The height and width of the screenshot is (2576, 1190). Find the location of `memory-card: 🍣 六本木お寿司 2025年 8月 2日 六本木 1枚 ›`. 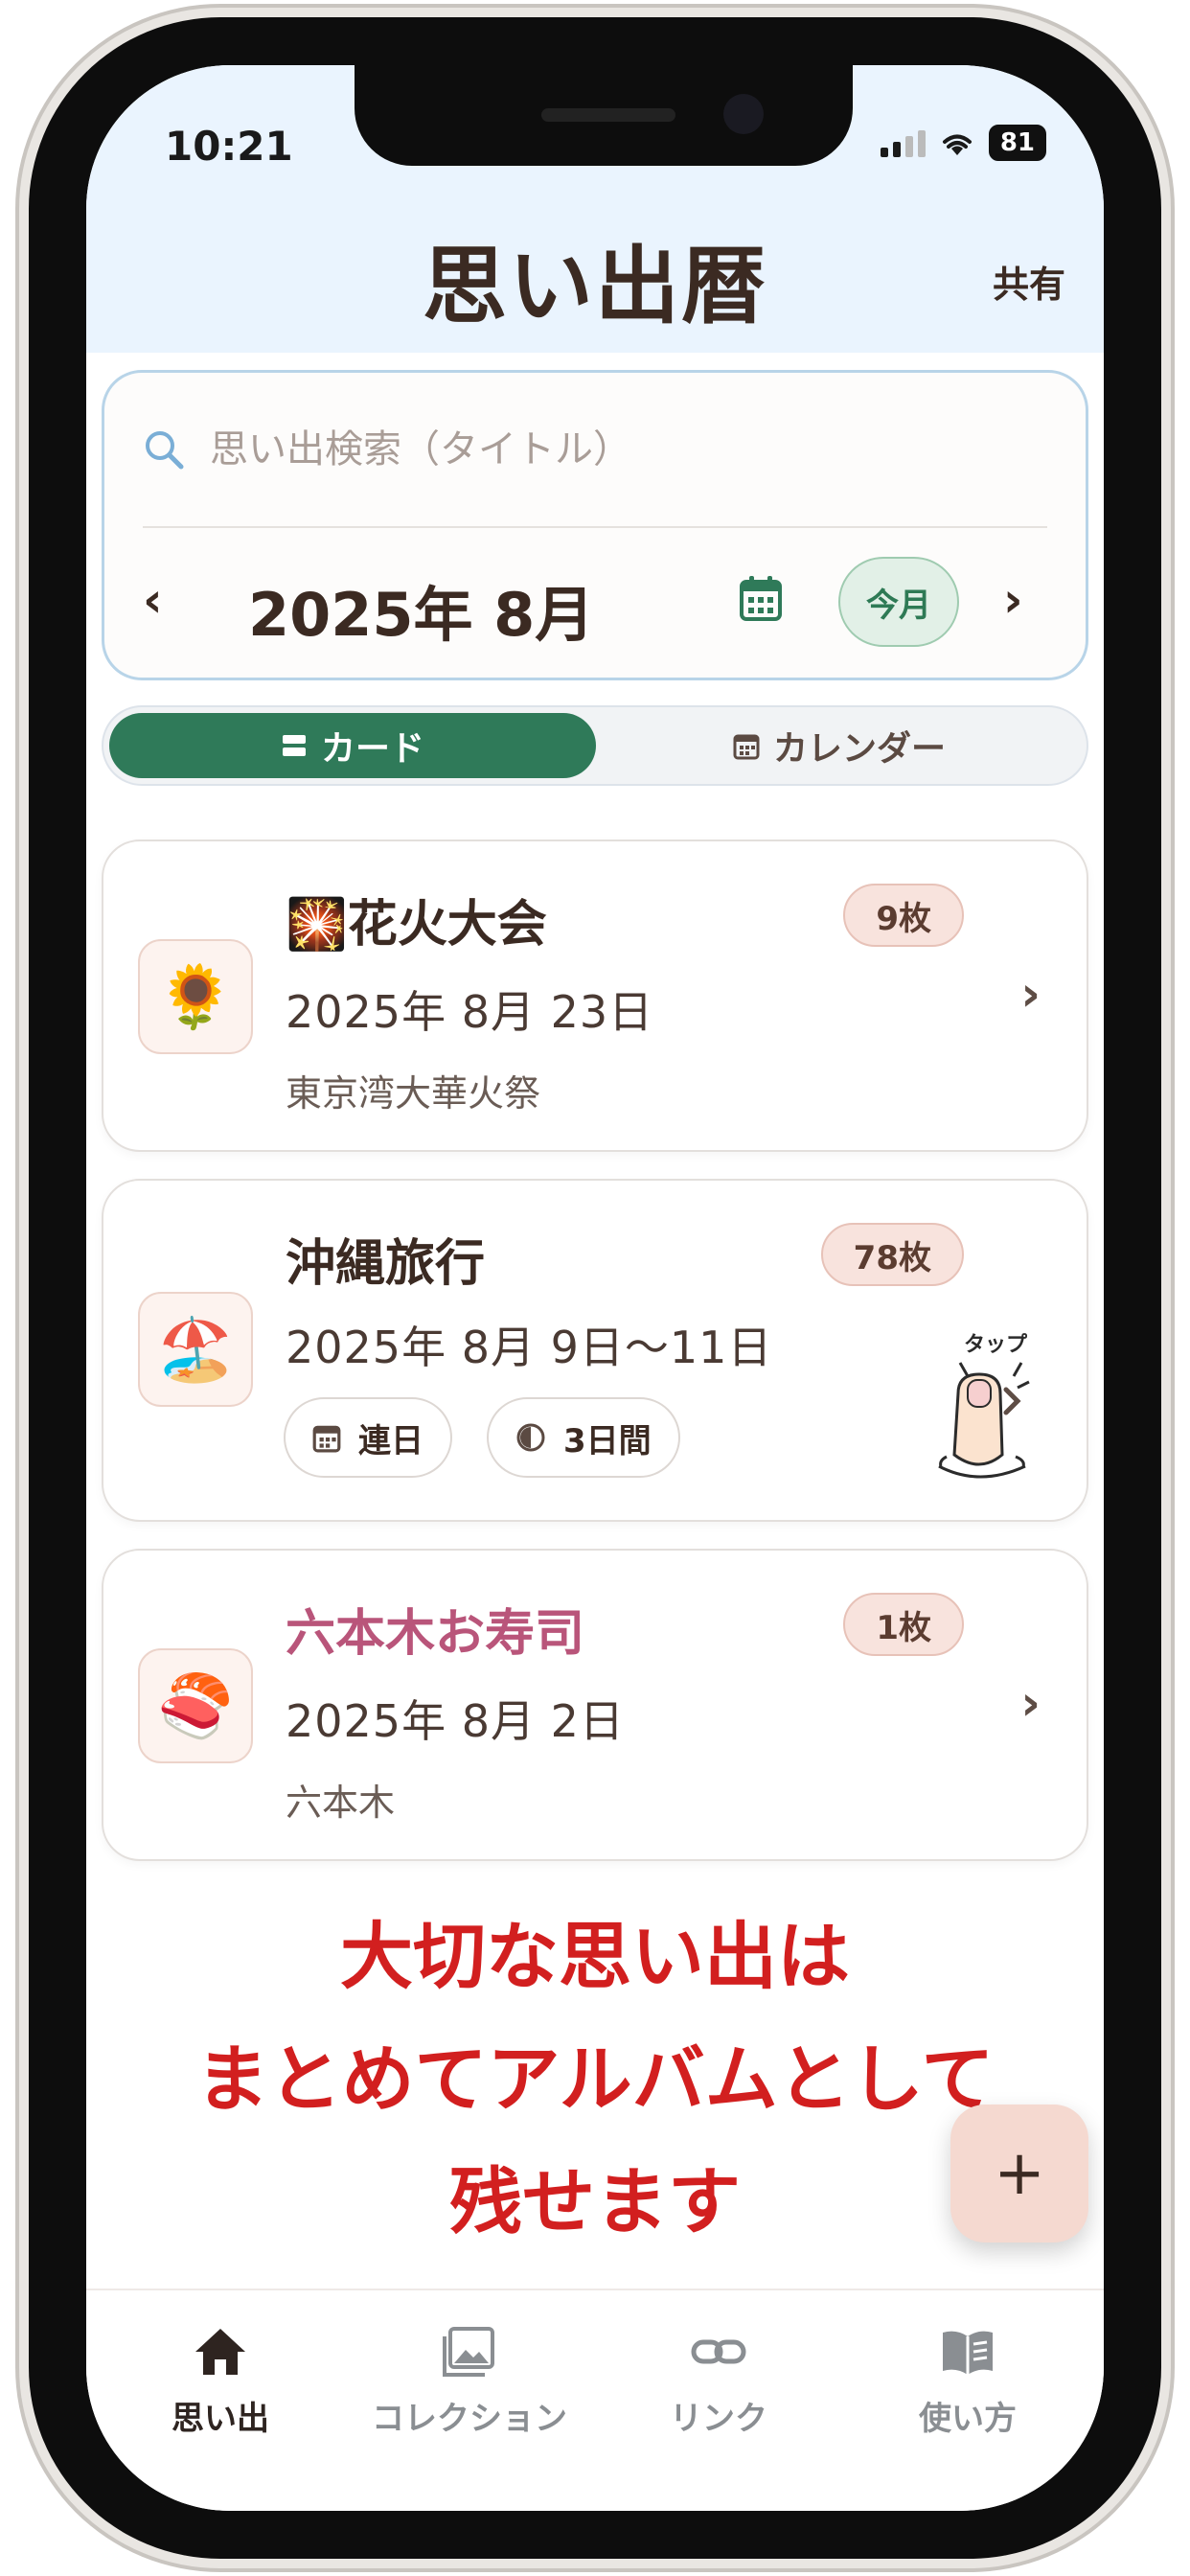

memory-card: 🍣 六本木お寿司 2025年 8月 2日 六本木 1枚 › is located at coordinates (595, 1705).